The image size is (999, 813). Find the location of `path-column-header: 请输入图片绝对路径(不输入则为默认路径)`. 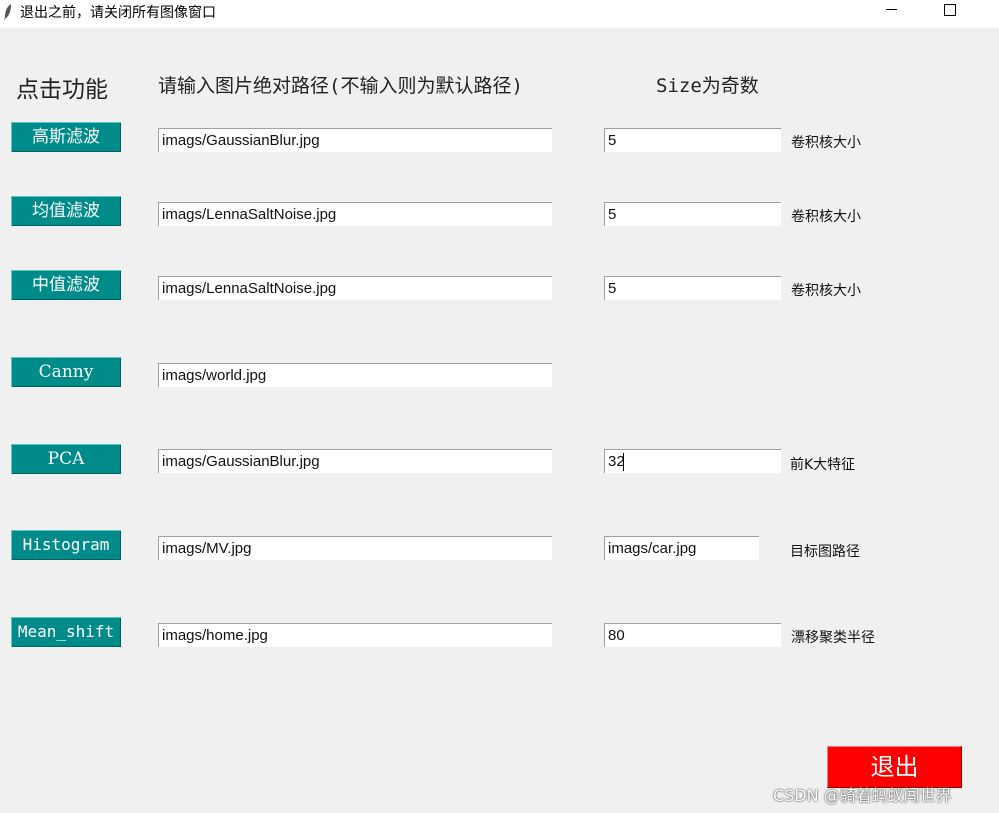

path-column-header: 请输入图片绝对路径(不输入则为默认路径) is located at coordinates (340, 86).